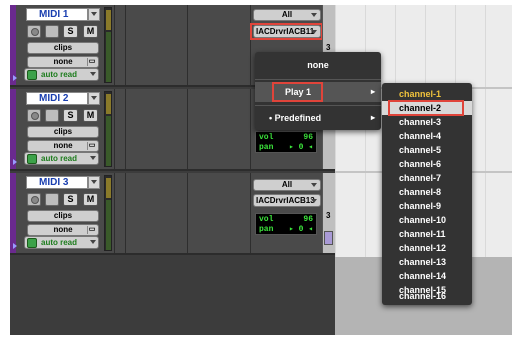 This screenshot has height=339, width=514. Describe the element at coordinates (318, 65) in the screenshot. I see `menu-item-none: none` at that location.